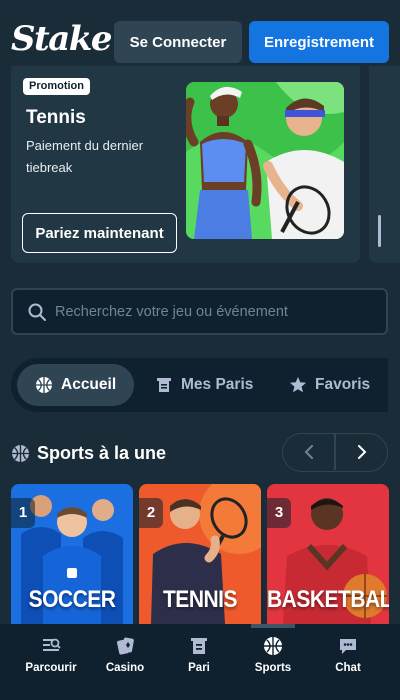  I want to click on nav-bet-slip: Pari, so click(199, 655).